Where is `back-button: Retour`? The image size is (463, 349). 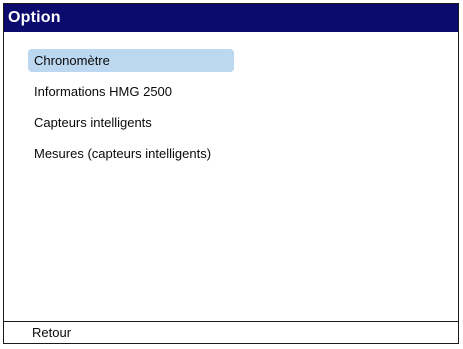 back-button: Retour is located at coordinates (51, 333).